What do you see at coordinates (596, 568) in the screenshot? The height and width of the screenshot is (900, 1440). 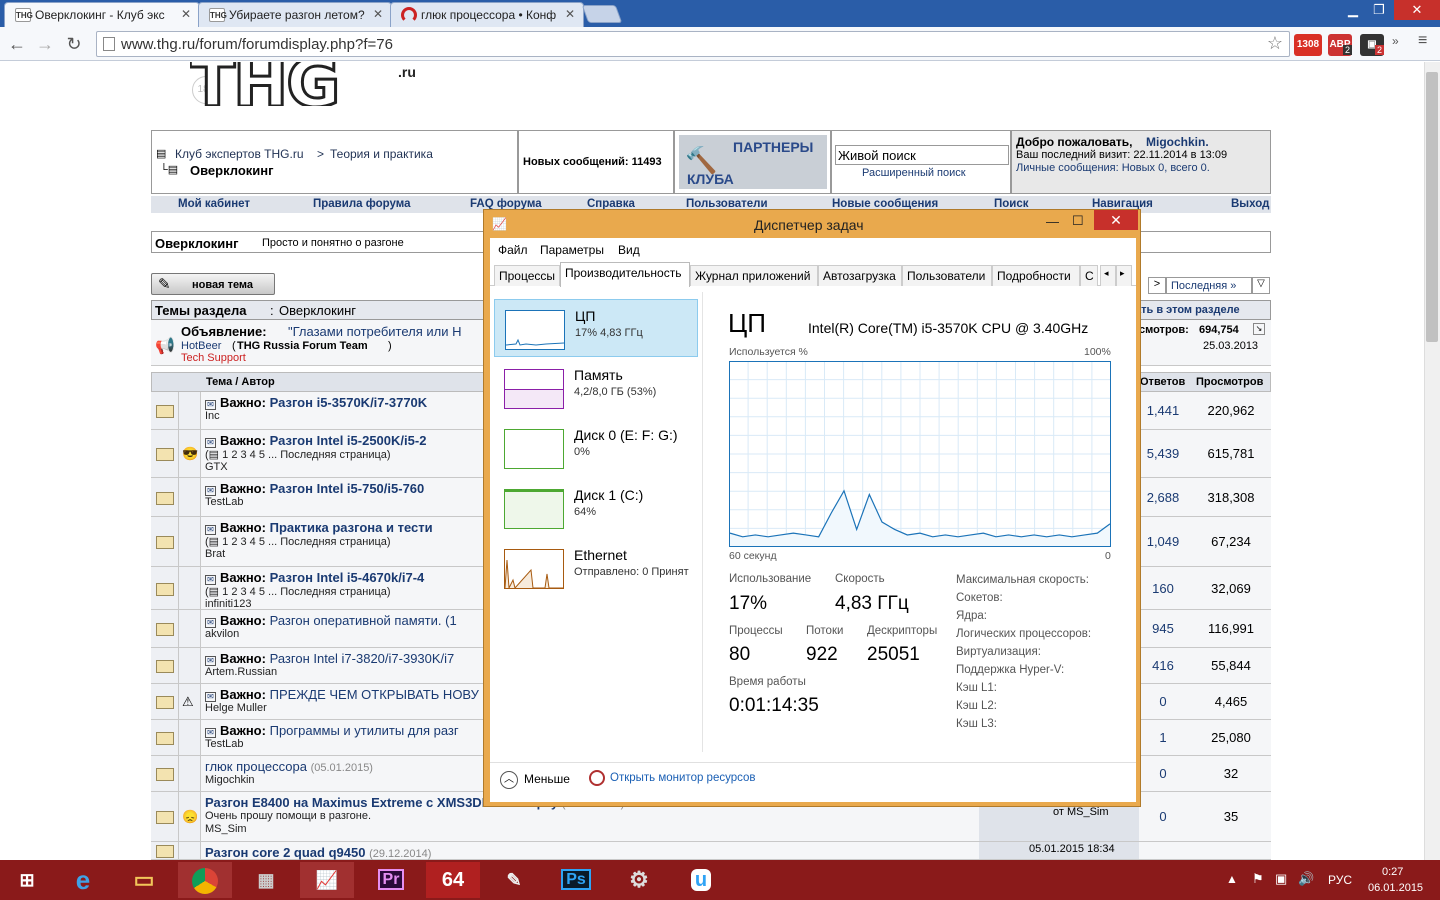 I see `perf-item-ethernet: Ethernet Отправлено: 0 Принят` at bounding box center [596, 568].